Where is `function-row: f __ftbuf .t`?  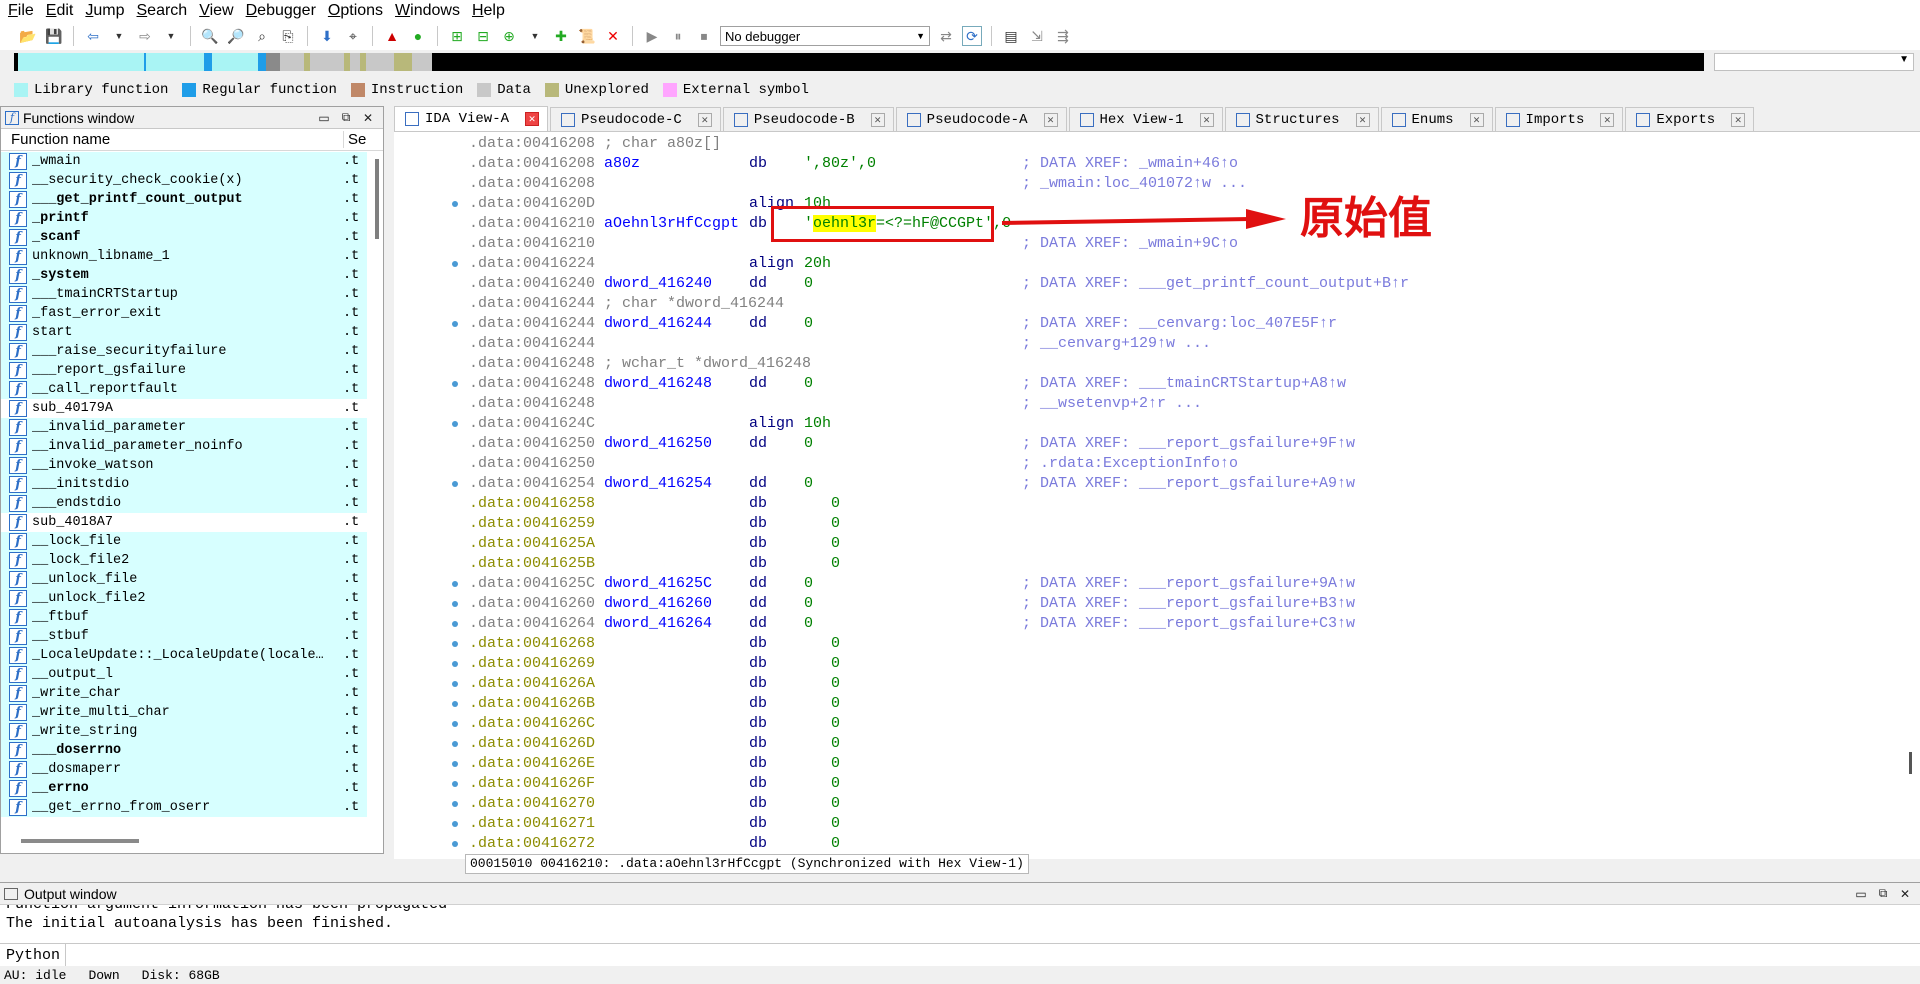
function-row: f __ftbuf .t is located at coordinates (184, 617).